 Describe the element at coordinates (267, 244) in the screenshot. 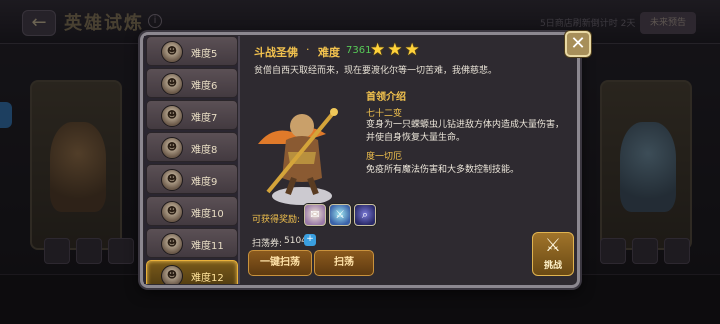

I see `sweep-ticket-label: 扫荡券:` at that location.